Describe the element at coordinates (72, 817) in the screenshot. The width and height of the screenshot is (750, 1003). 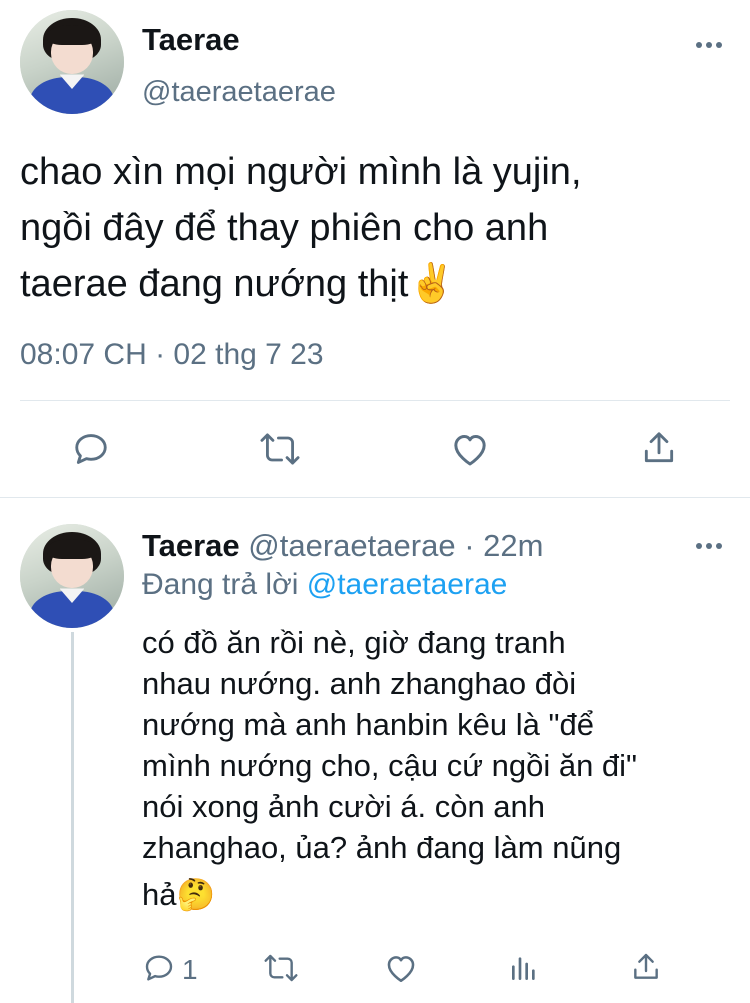
I see `thread-line` at that location.